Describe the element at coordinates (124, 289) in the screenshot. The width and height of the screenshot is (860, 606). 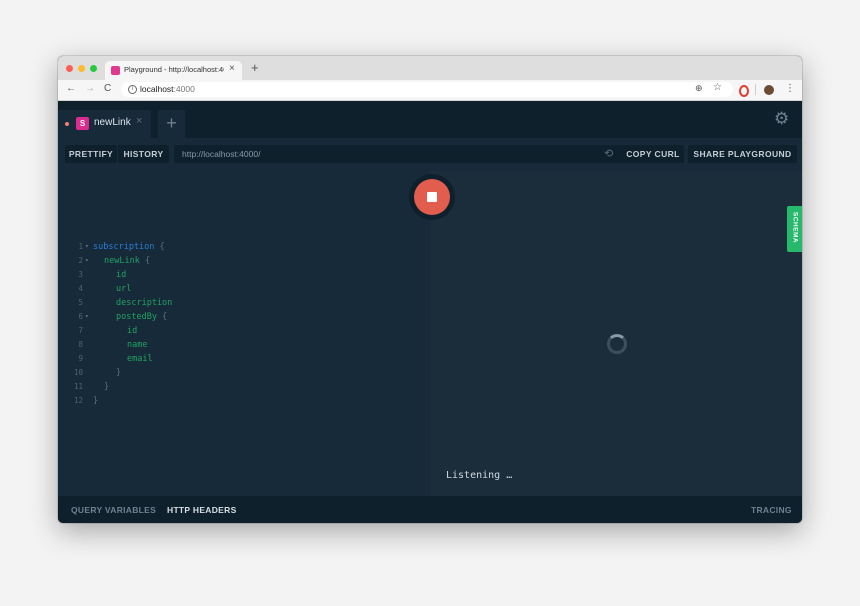
I see `field-token: url` at that location.